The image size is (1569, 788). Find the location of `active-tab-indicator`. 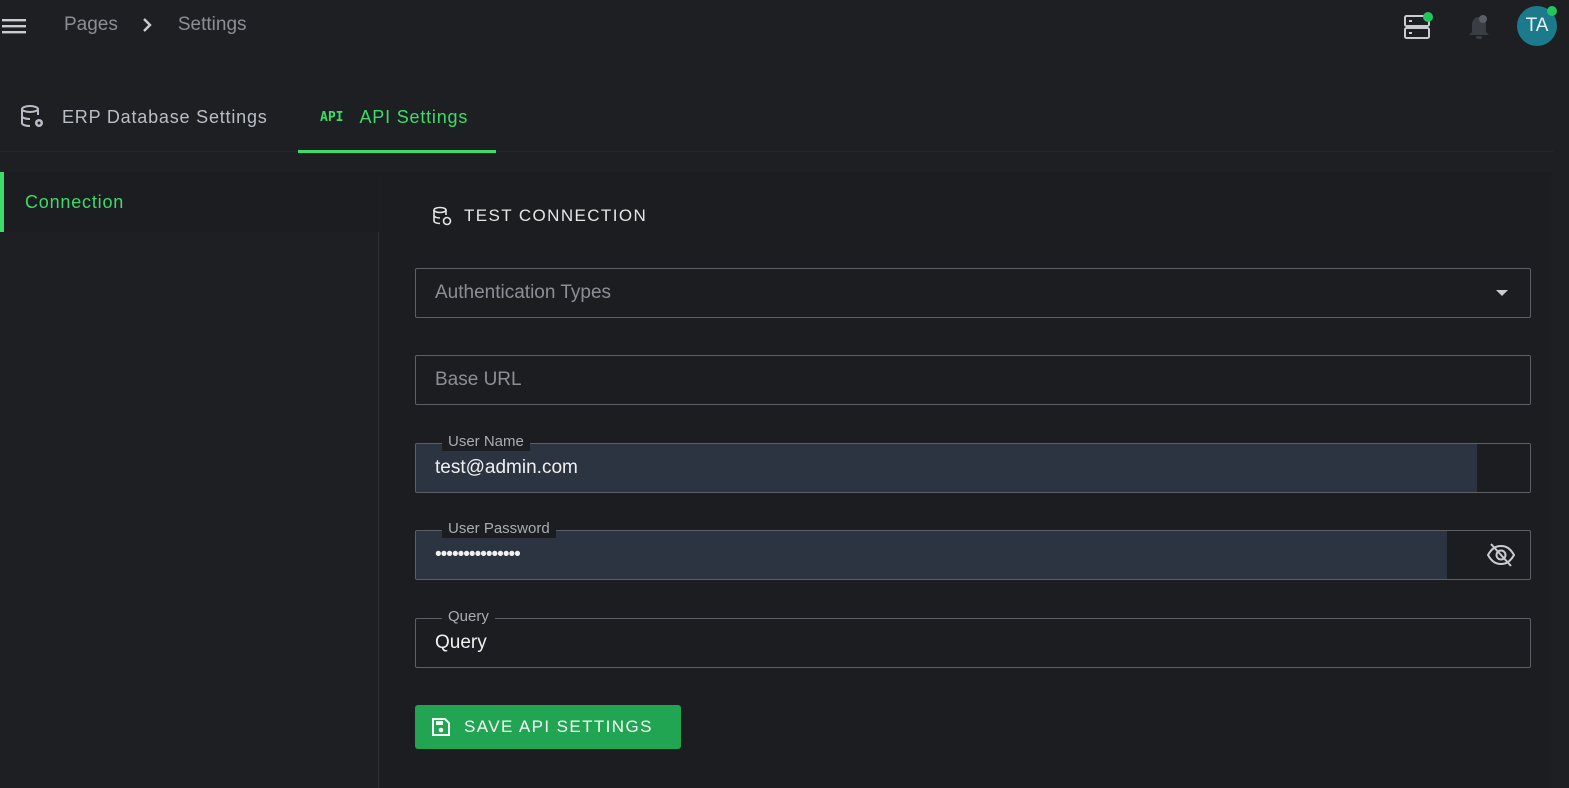

active-tab-indicator is located at coordinates (397, 151).